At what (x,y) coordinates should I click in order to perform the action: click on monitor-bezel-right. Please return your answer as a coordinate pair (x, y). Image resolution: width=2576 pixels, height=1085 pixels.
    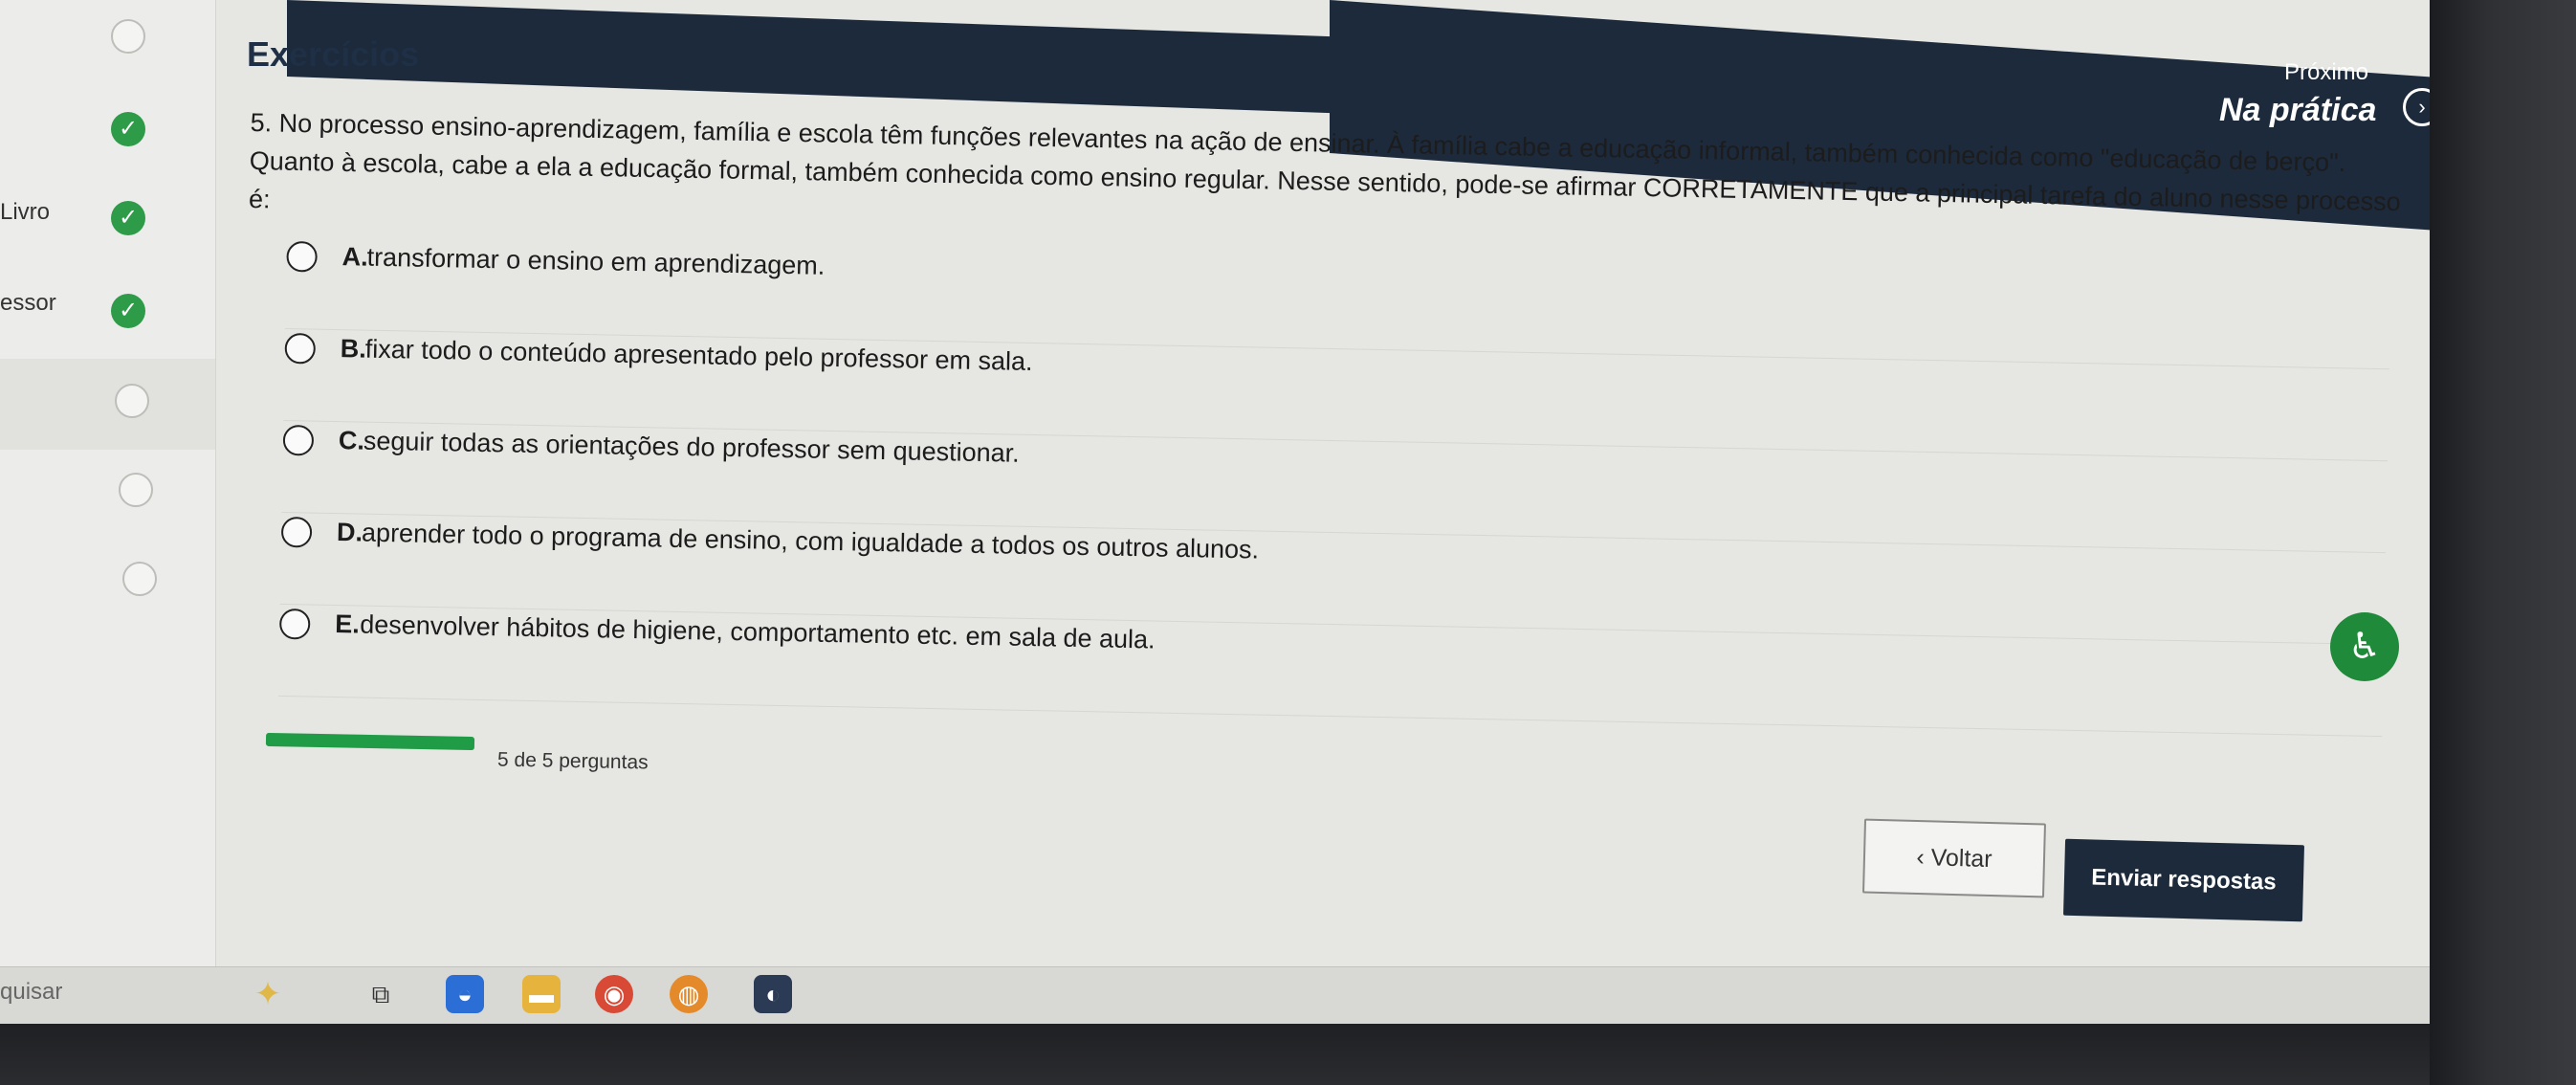
    Looking at the image, I should click on (2503, 542).